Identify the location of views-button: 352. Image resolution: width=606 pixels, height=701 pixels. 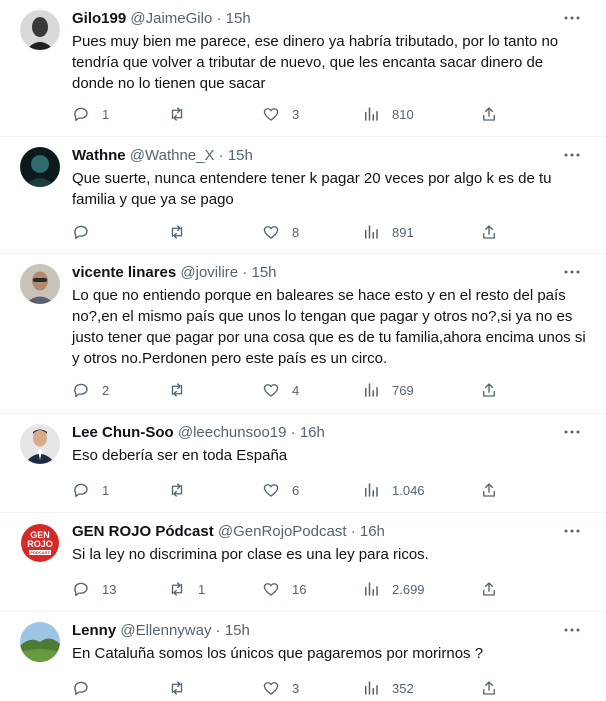
(388, 688).